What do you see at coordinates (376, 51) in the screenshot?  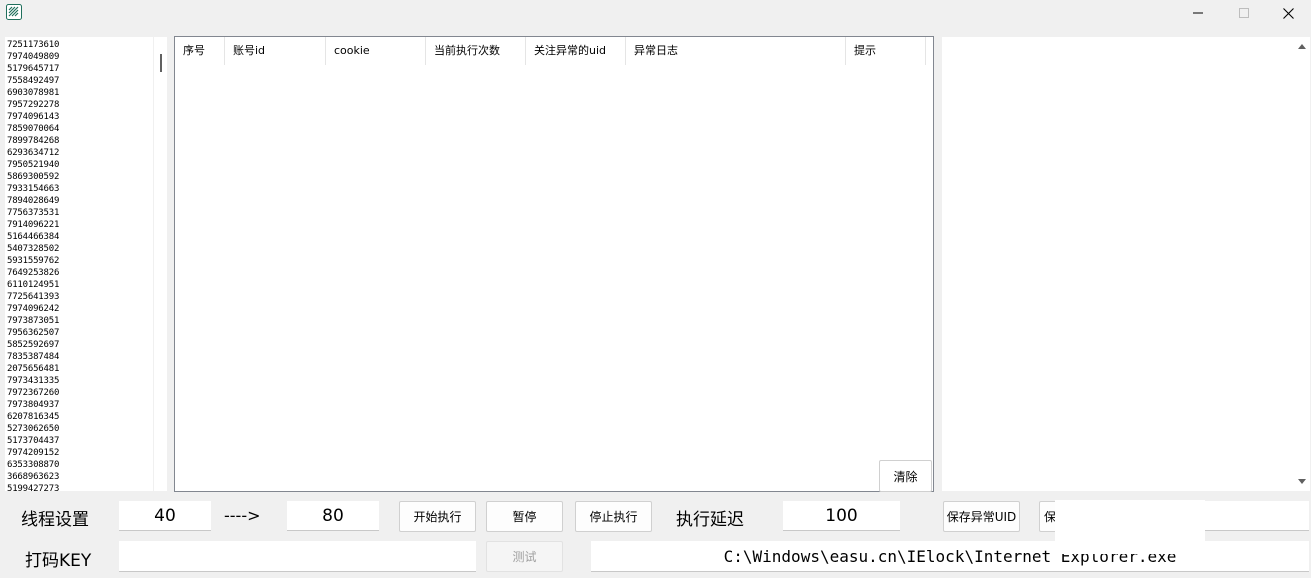 I see `column-header-cookie: cookie` at bounding box center [376, 51].